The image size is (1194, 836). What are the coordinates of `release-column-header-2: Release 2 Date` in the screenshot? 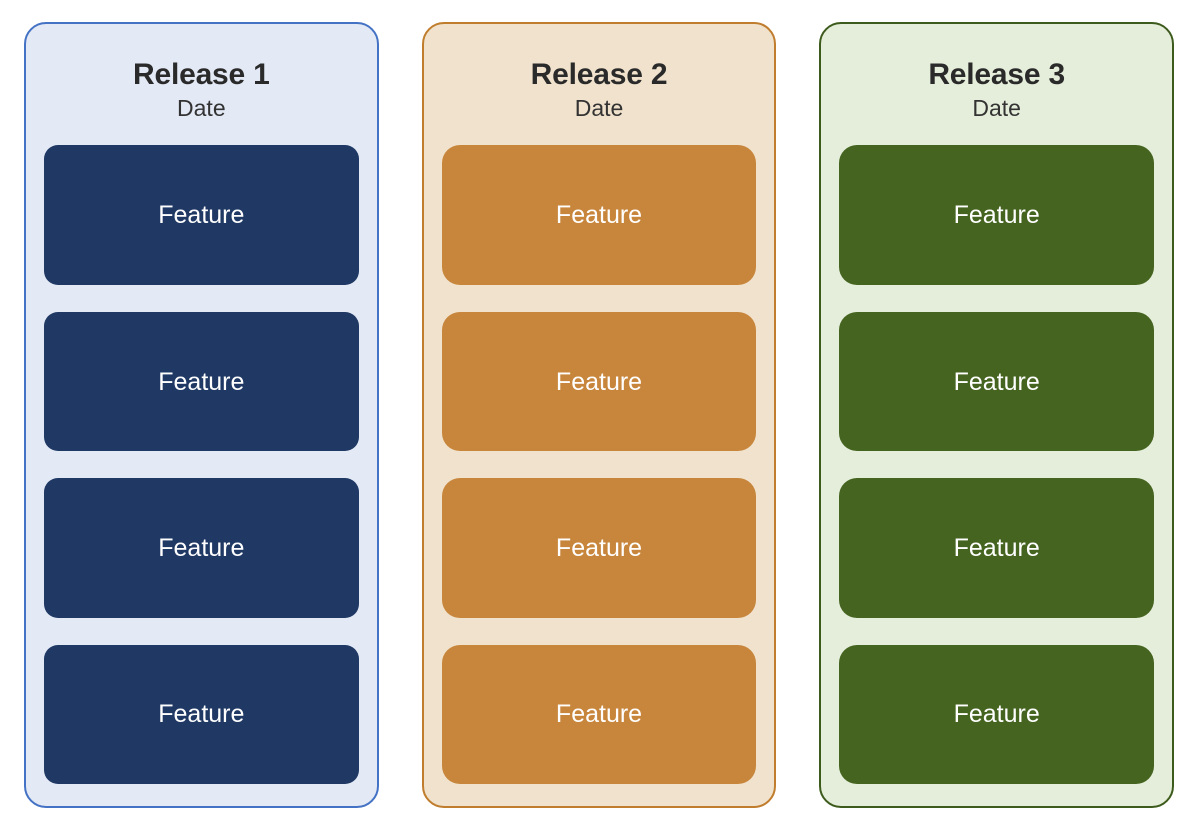 It's located at (599, 90).